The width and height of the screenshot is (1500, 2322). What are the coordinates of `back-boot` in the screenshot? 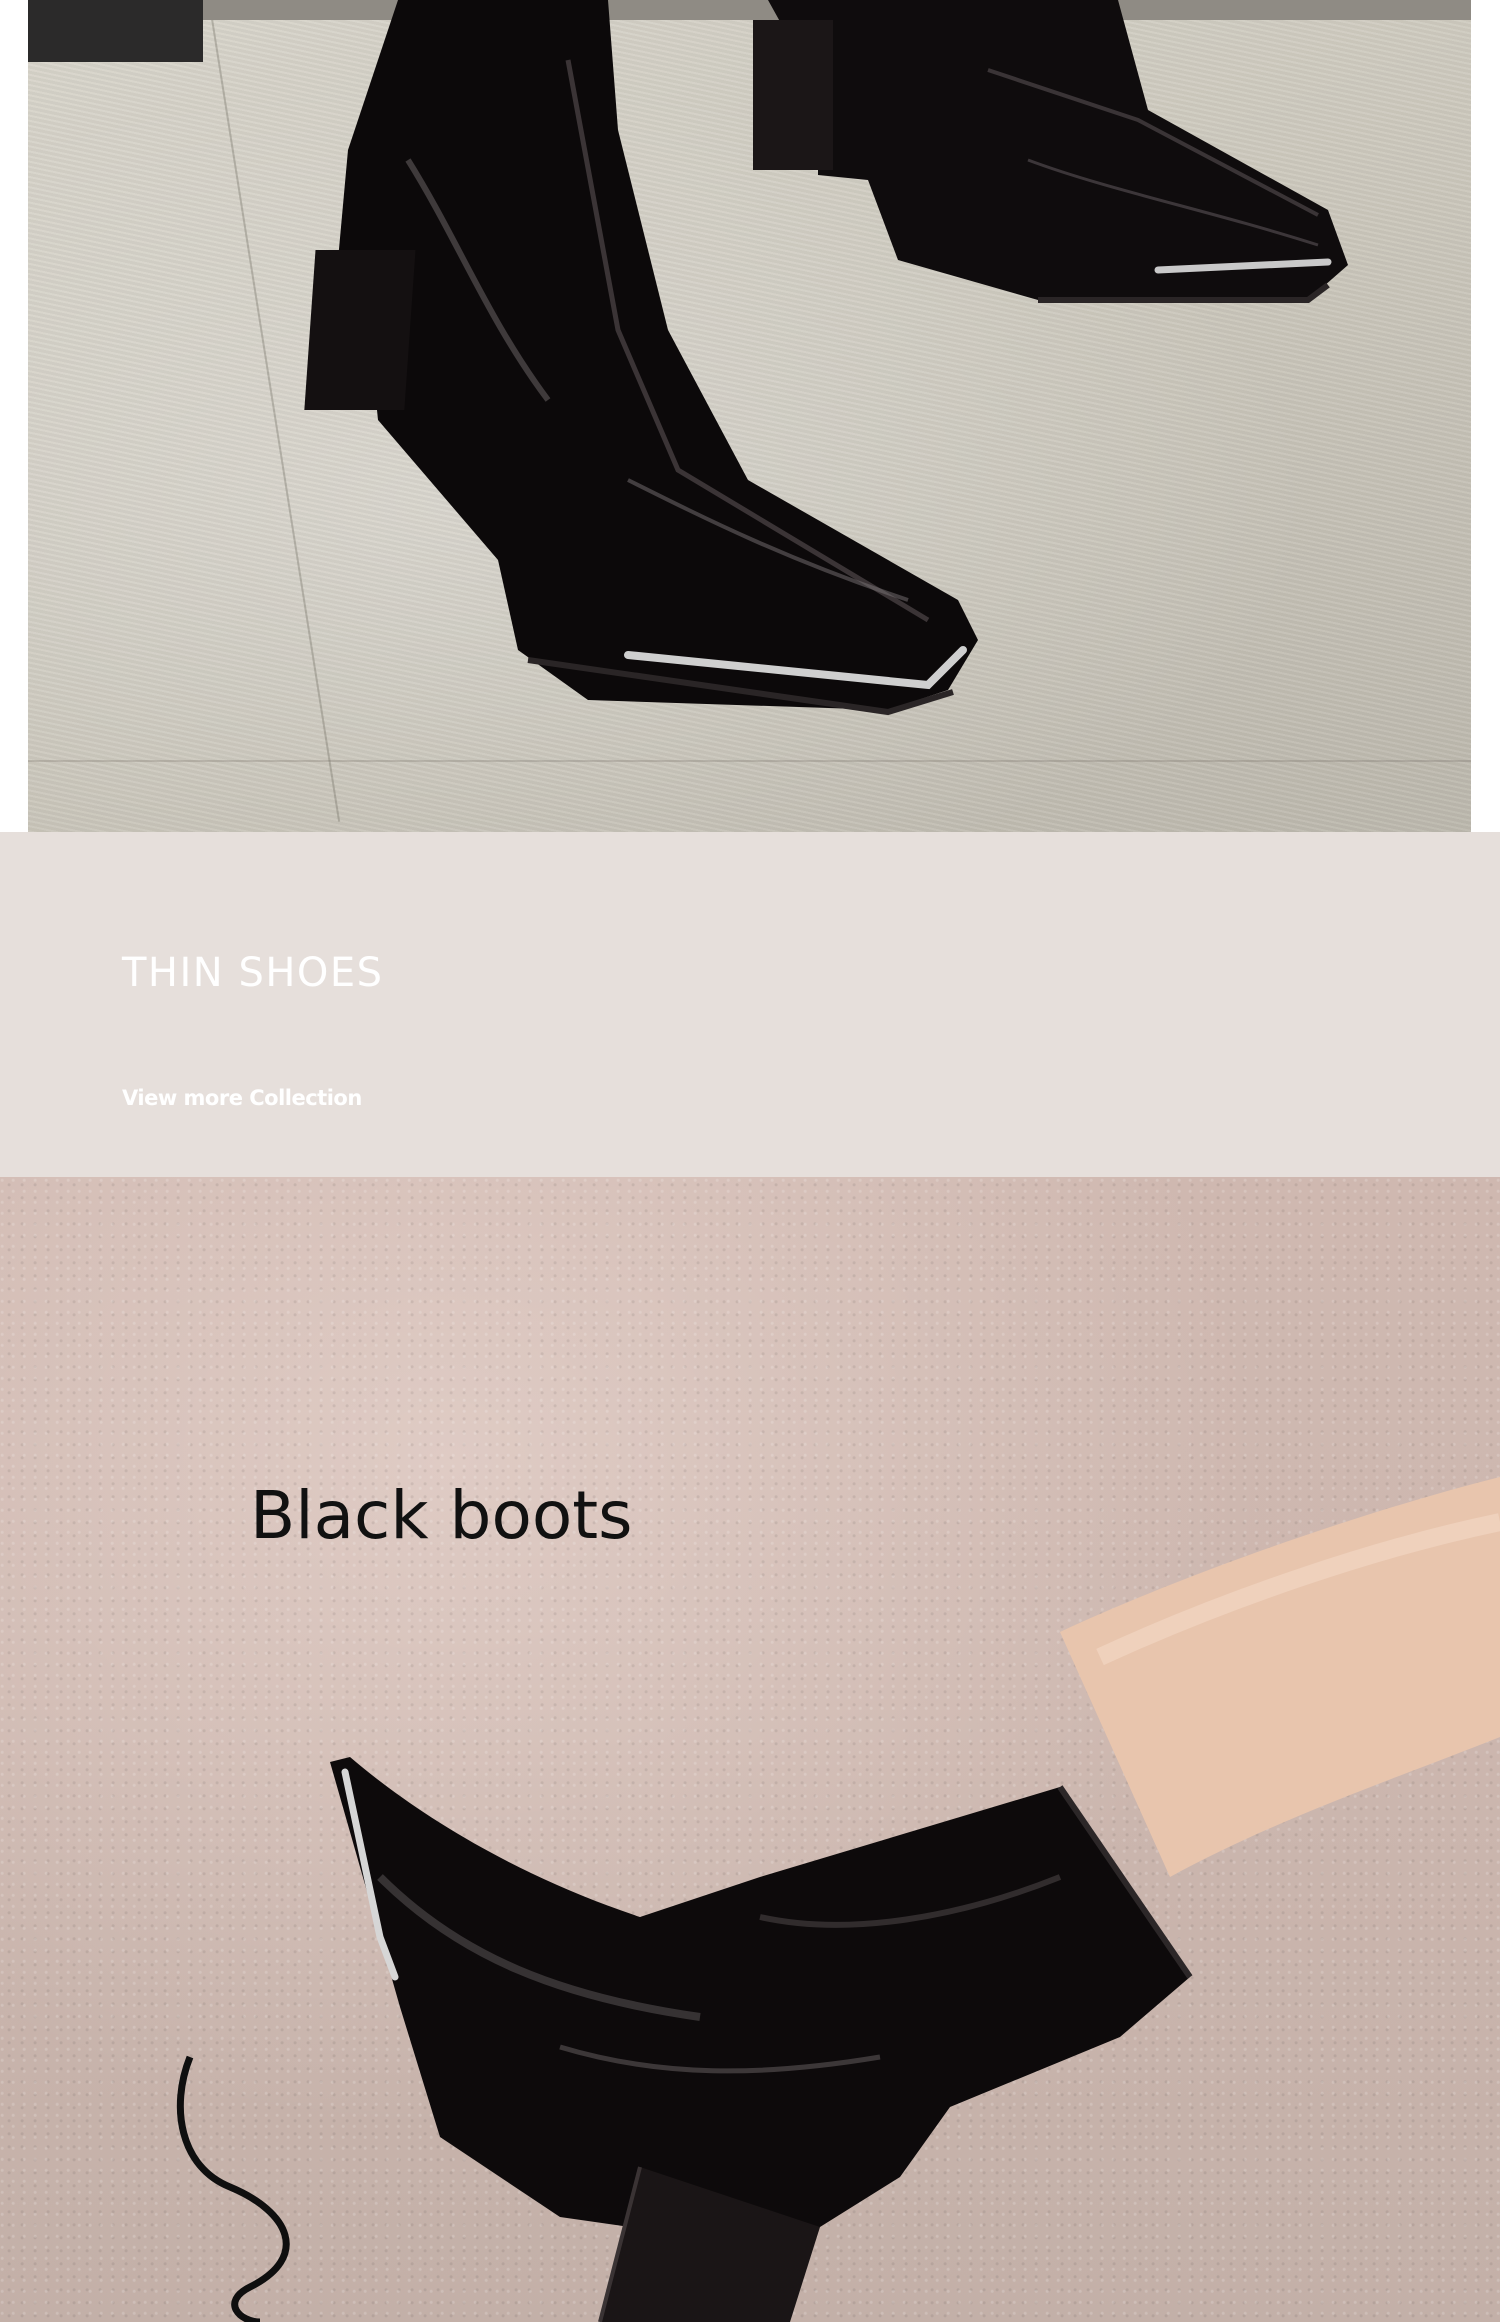 It's located at (1050, 151).